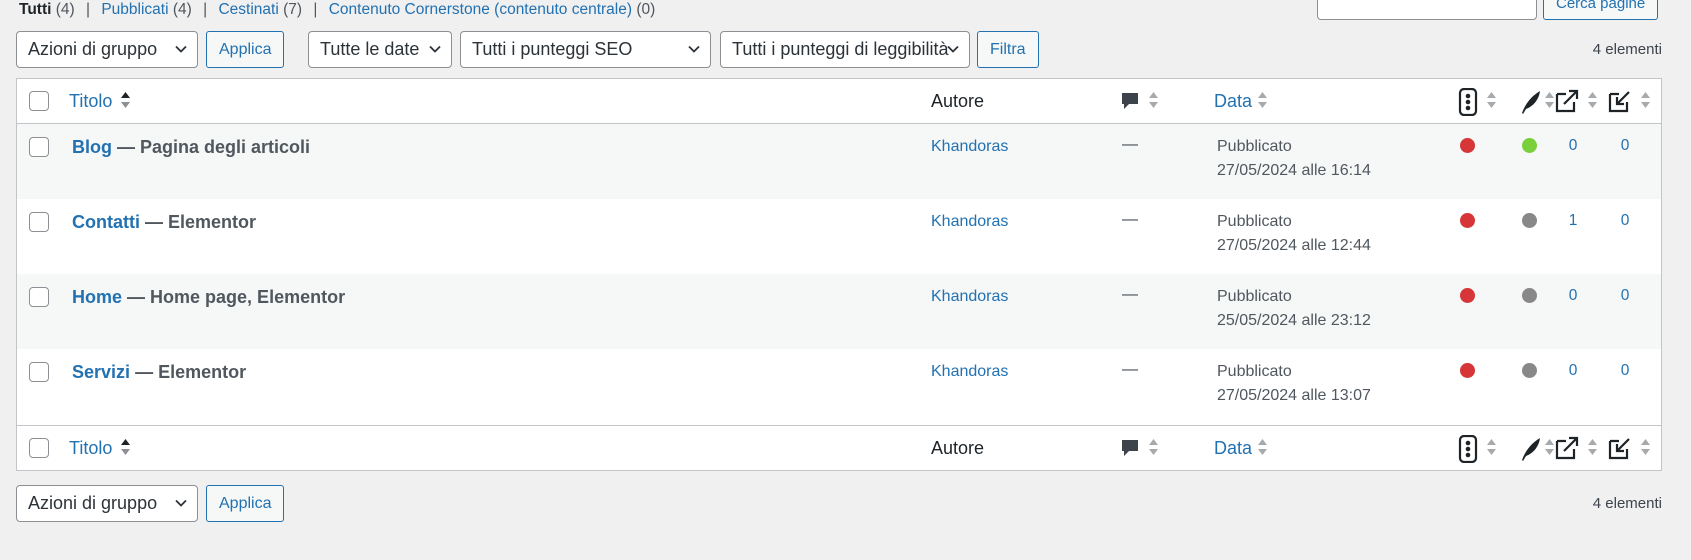 The width and height of the screenshot is (1691, 560). What do you see at coordinates (1008, 49) in the screenshot?
I see `filter-button: Filtra` at bounding box center [1008, 49].